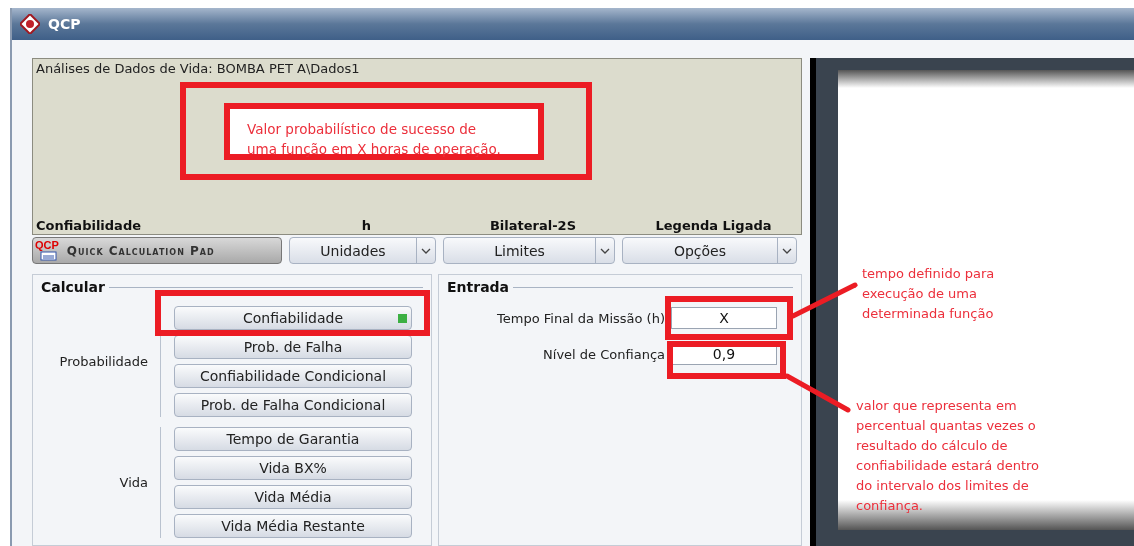  I want to click on pane-title: Entrada, so click(478, 287).